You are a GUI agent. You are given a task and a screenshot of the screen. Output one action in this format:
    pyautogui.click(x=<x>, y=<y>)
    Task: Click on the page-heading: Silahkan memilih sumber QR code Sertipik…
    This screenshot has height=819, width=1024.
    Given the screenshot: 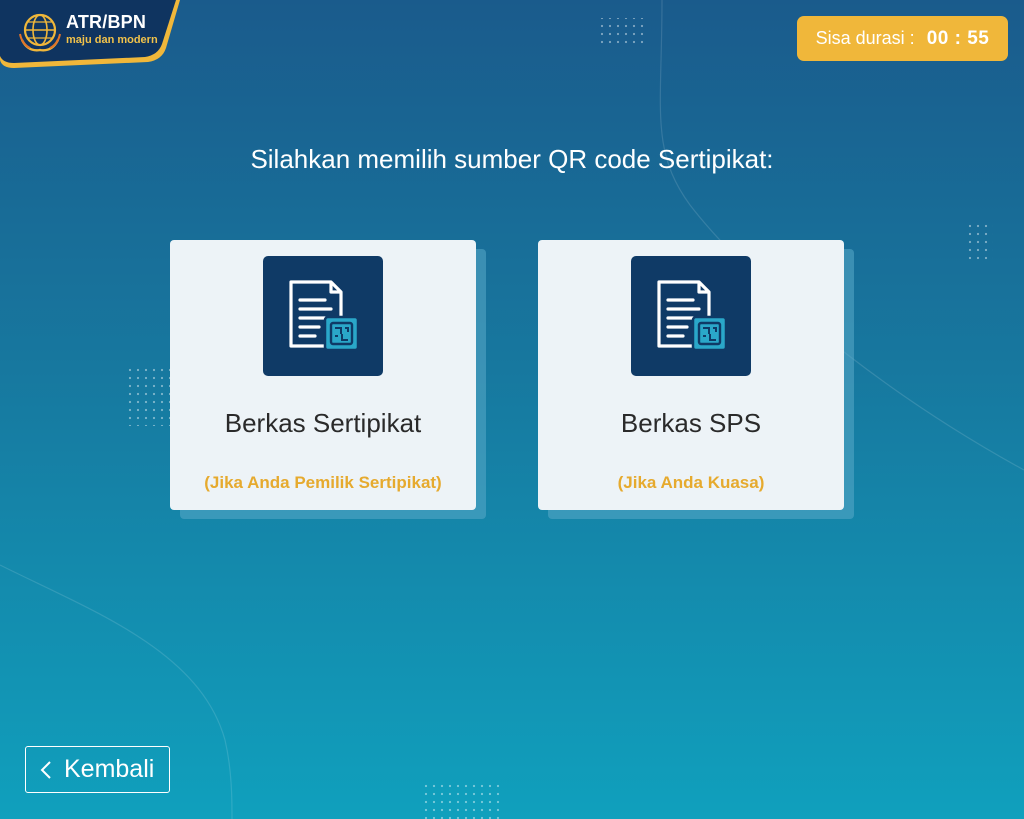 What is the action you would take?
    pyautogui.click(x=512, y=159)
    